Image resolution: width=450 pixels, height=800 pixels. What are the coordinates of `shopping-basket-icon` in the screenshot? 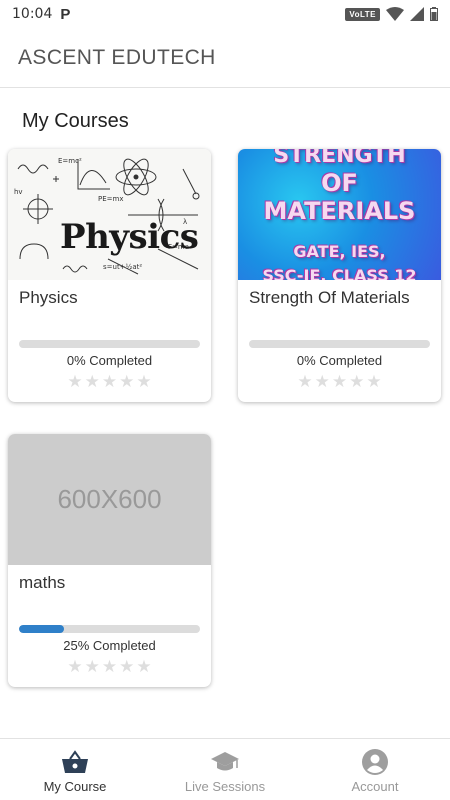 It's located at (75, 762).